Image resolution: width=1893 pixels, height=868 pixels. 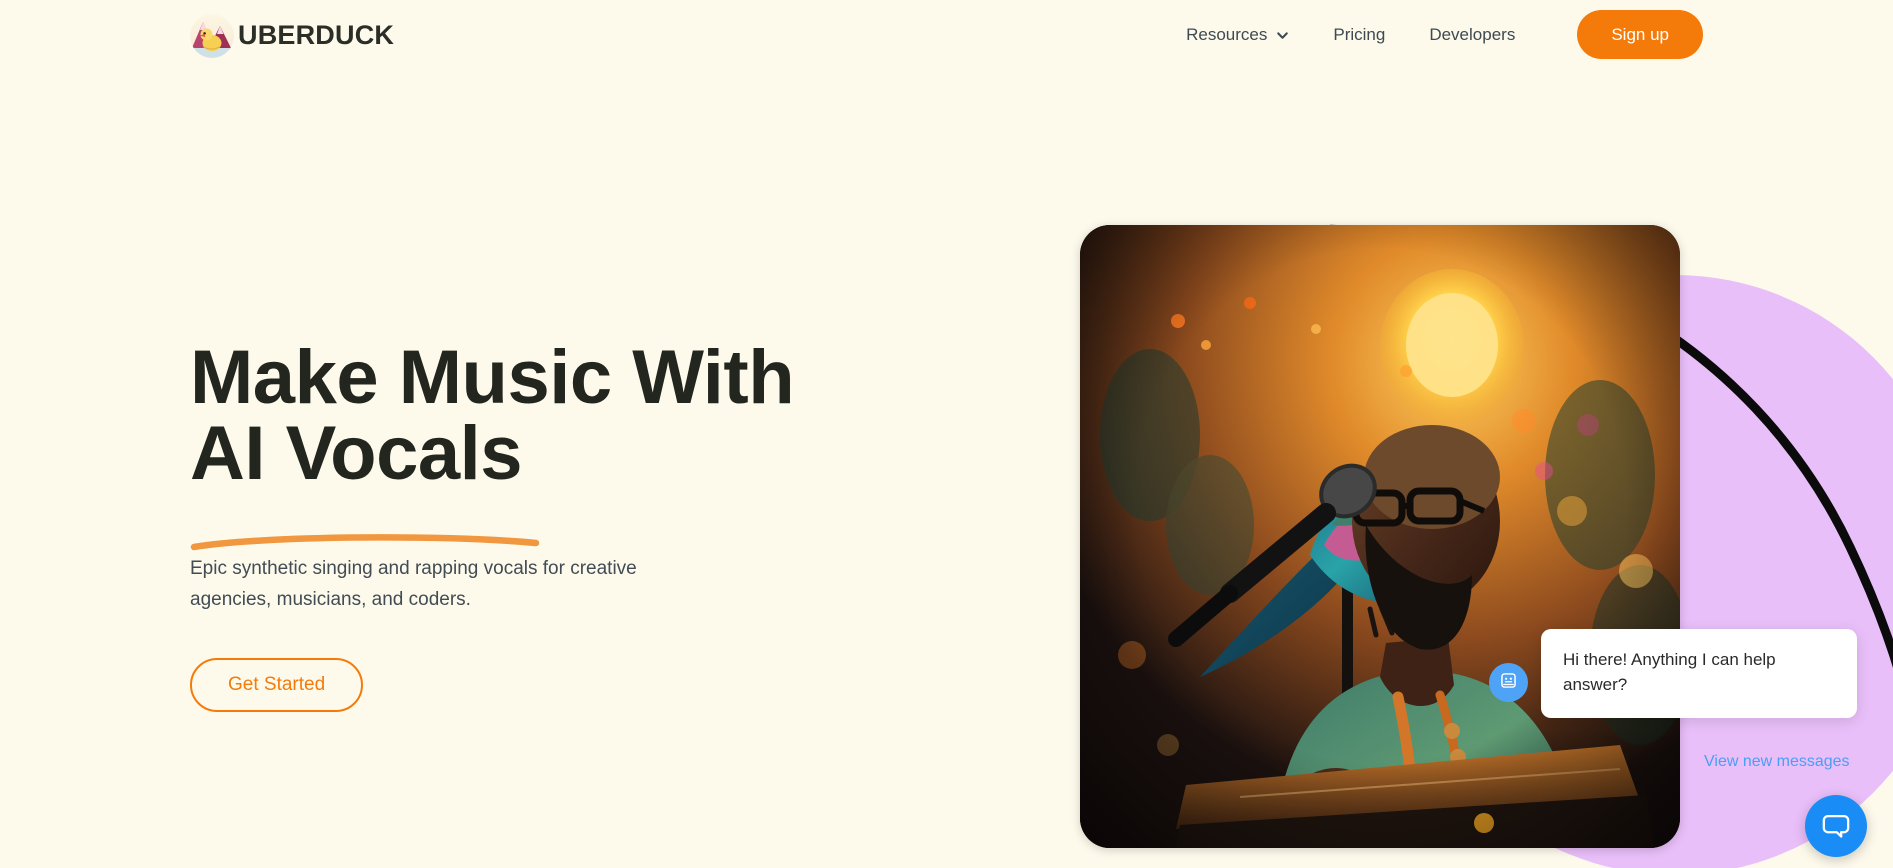 What do you see at coordinates (277, 684) in the screenshot?
I see `get-started-button: Get Started` at bounding box center [277, 684].